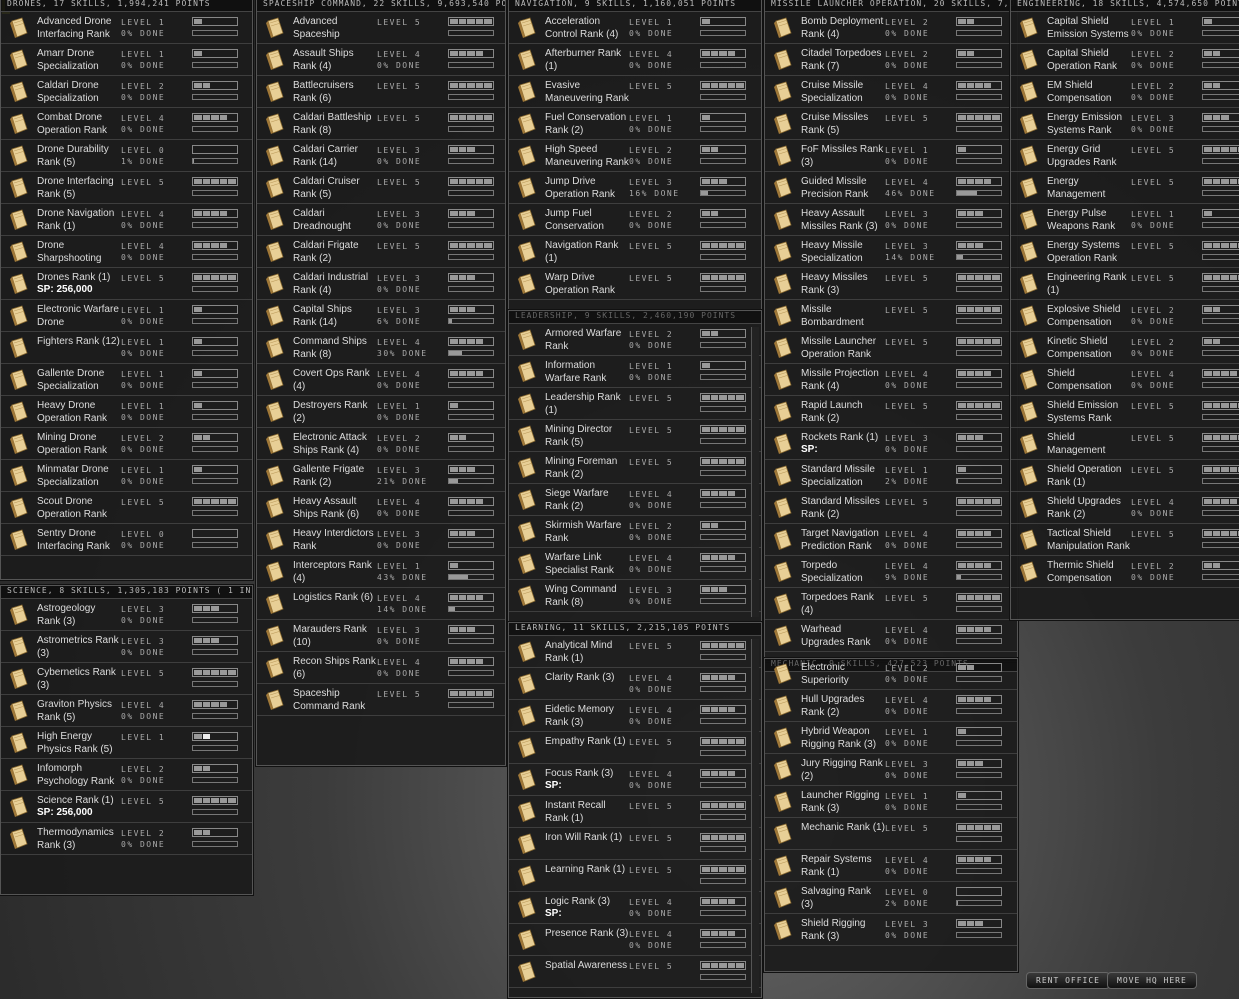 Image resolution: width=1239 pixels, height=999 pixels. Describe the element at coordinates (891, 866) in the screenshot. I see `skill-row: Repair Systems Rank (1) LEVEL 4 0% DONE` at that location.